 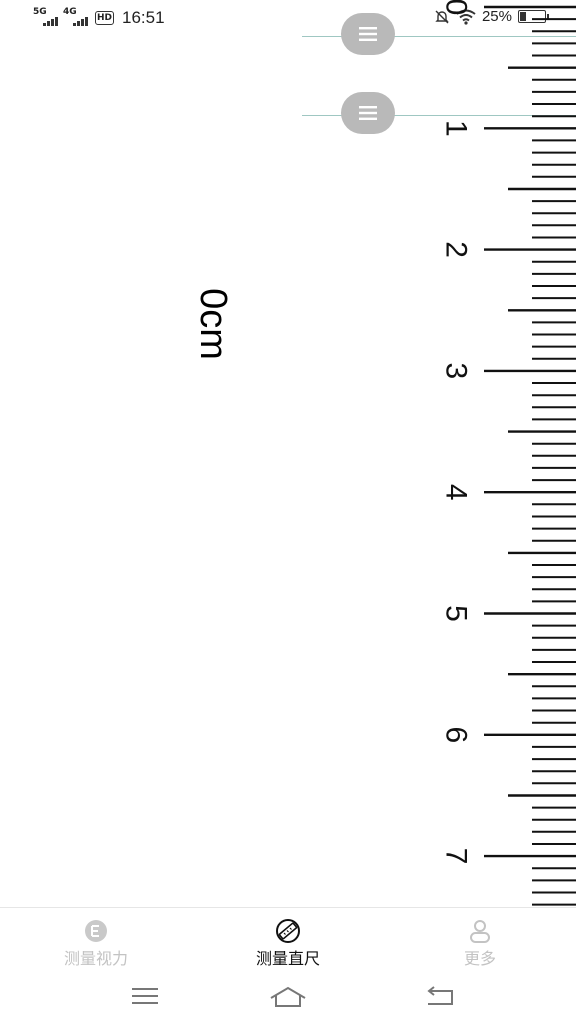 I want to click on bottom-tab-bar: 测量视力 测量直尺 更多, so click(x=288, y=940).